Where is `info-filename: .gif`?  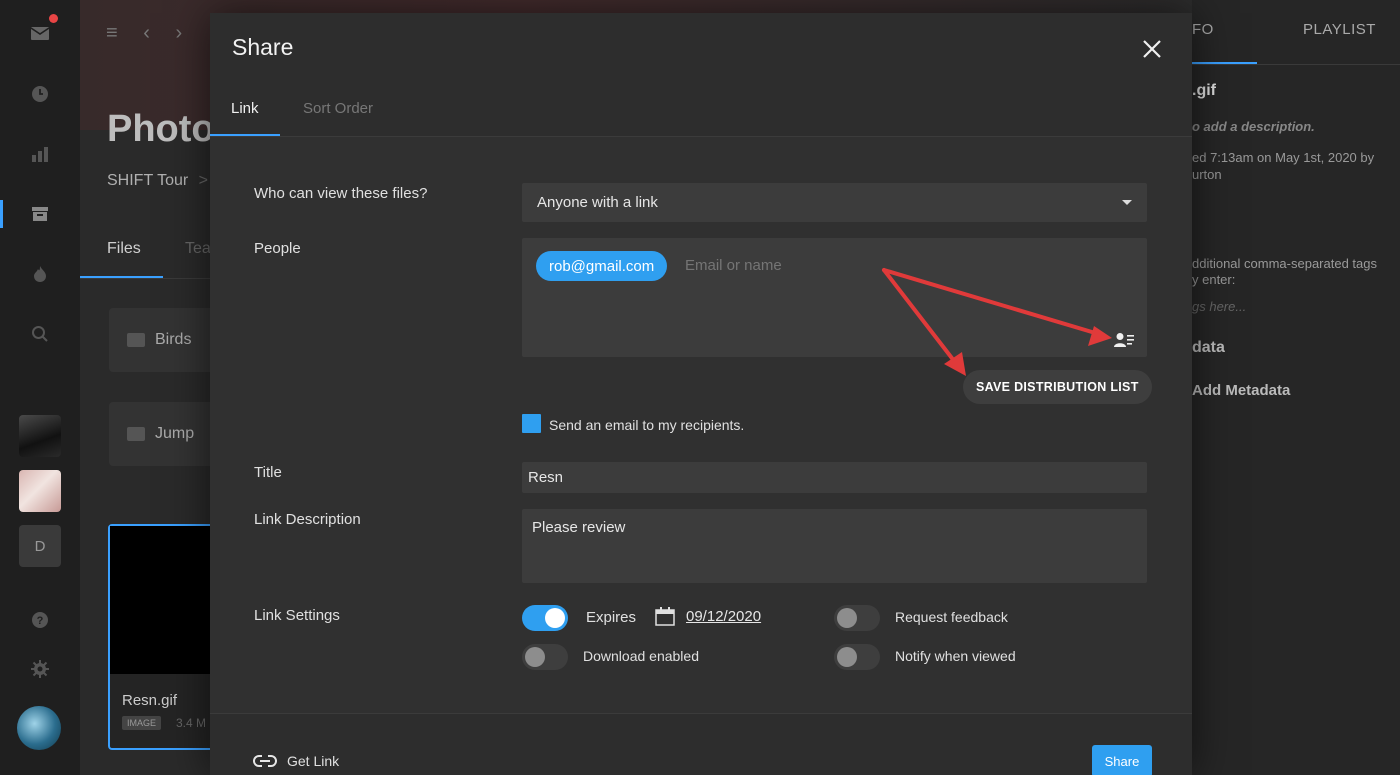 info-filename: .gif is located at coordinates (1204, 90).